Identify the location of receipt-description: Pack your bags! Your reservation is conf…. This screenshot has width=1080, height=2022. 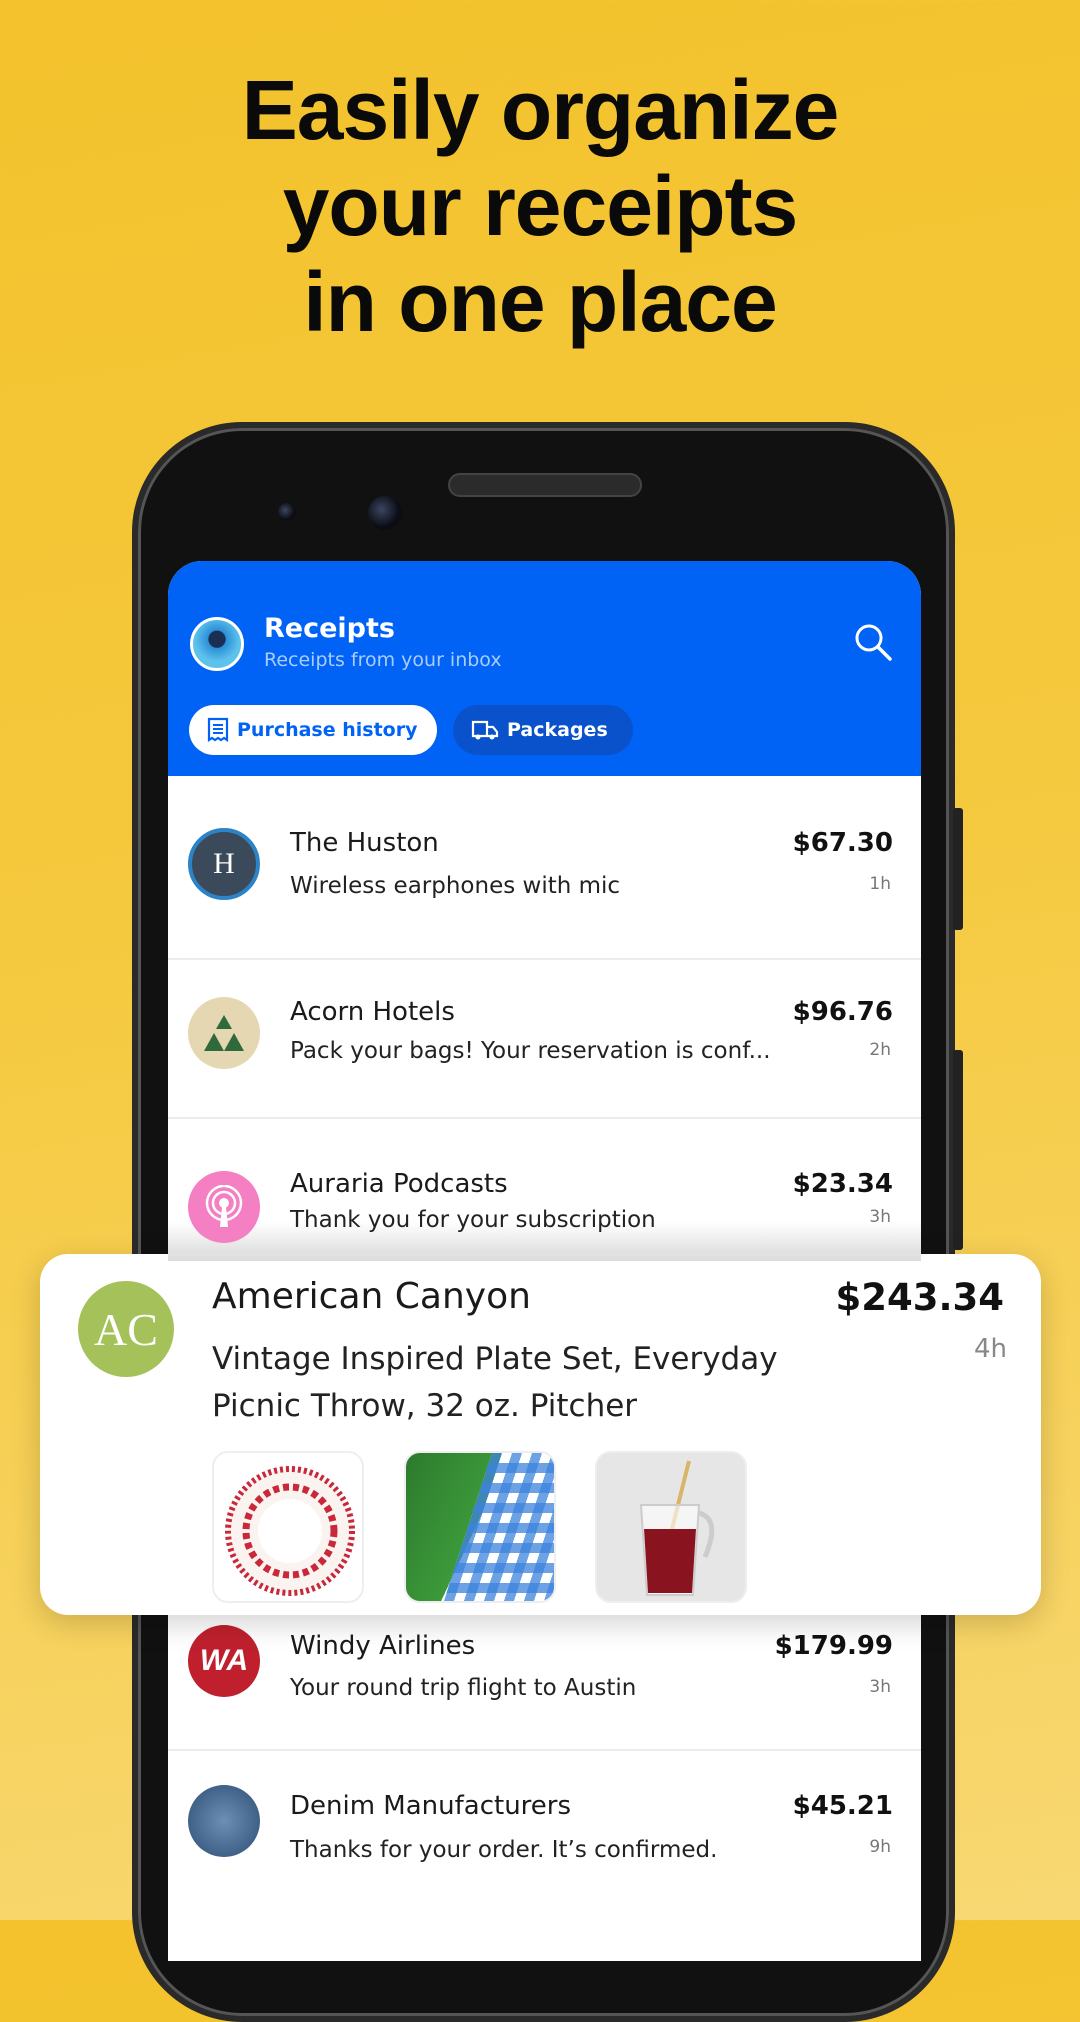
(530, 1051).